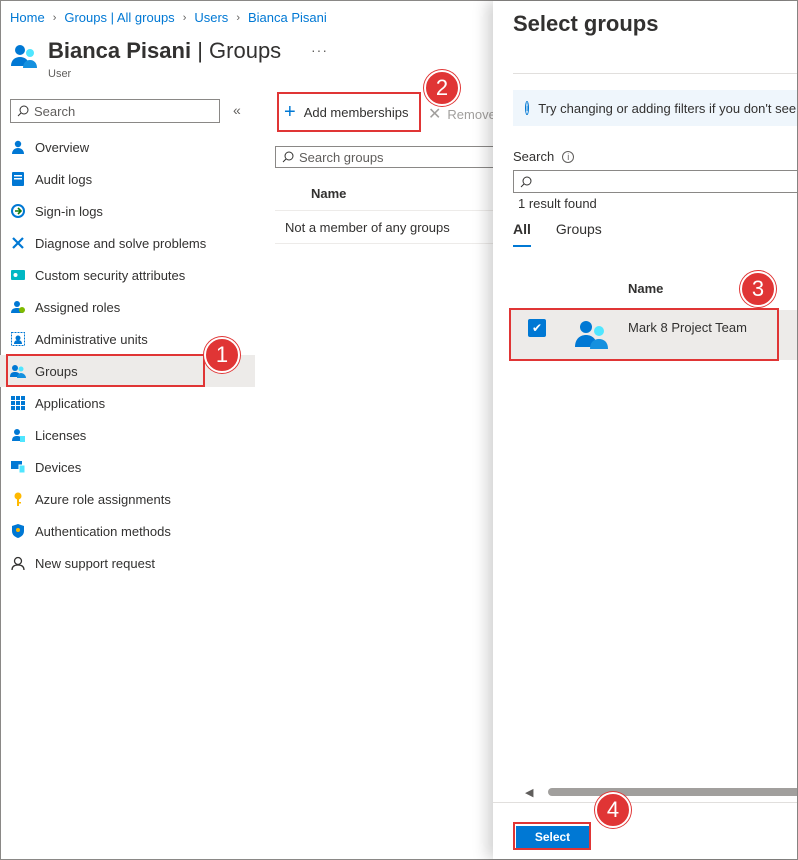 The image size is (798, 860). I want to click on checkmark-icon: ✔, so click(537, 328).